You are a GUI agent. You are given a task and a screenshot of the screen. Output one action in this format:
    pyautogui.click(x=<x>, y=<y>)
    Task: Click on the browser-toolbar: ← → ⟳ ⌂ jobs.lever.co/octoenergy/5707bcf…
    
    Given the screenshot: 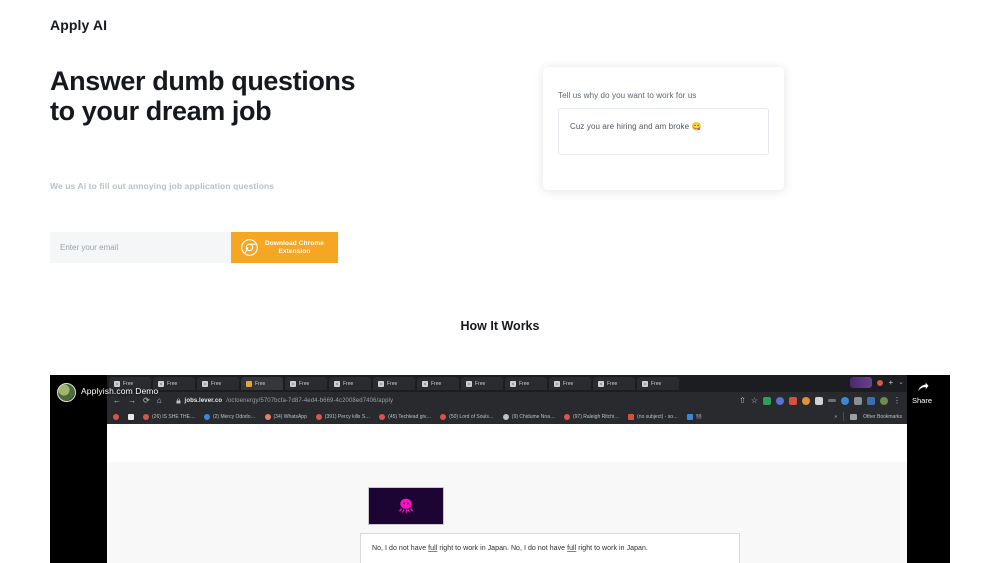 What is the action you would take?
    pyautogui.click(x=507, y=400)
    